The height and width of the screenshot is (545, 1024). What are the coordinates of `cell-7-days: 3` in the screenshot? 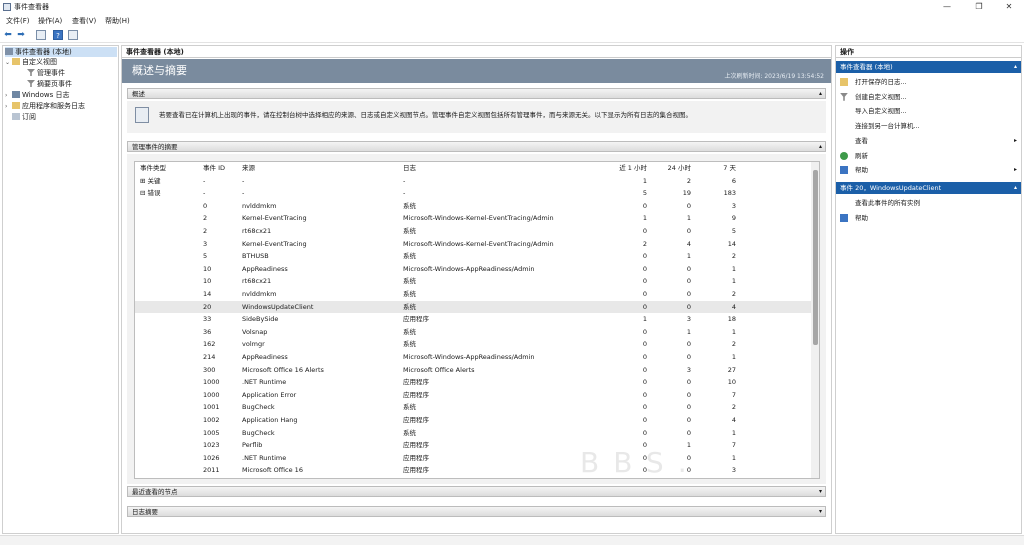 It's located at (715, 470).